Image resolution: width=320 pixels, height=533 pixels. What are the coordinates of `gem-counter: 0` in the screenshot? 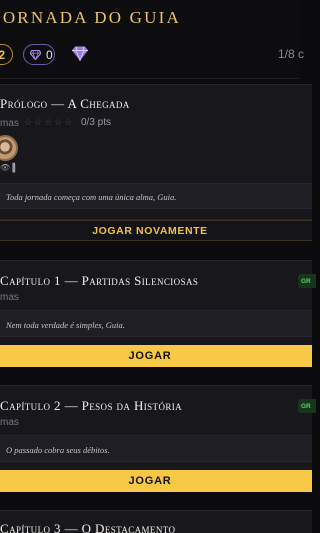 It's located at (39, 54).